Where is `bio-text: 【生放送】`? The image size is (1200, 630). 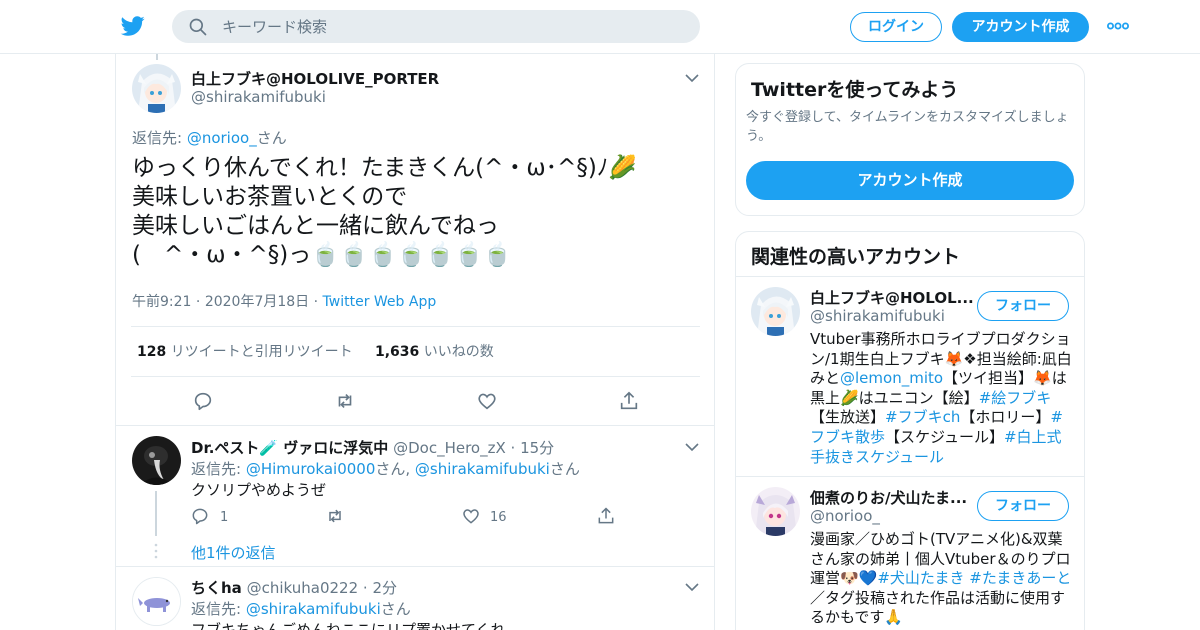
bio-text: 【生放送】 is located at coordinates (848, 417).